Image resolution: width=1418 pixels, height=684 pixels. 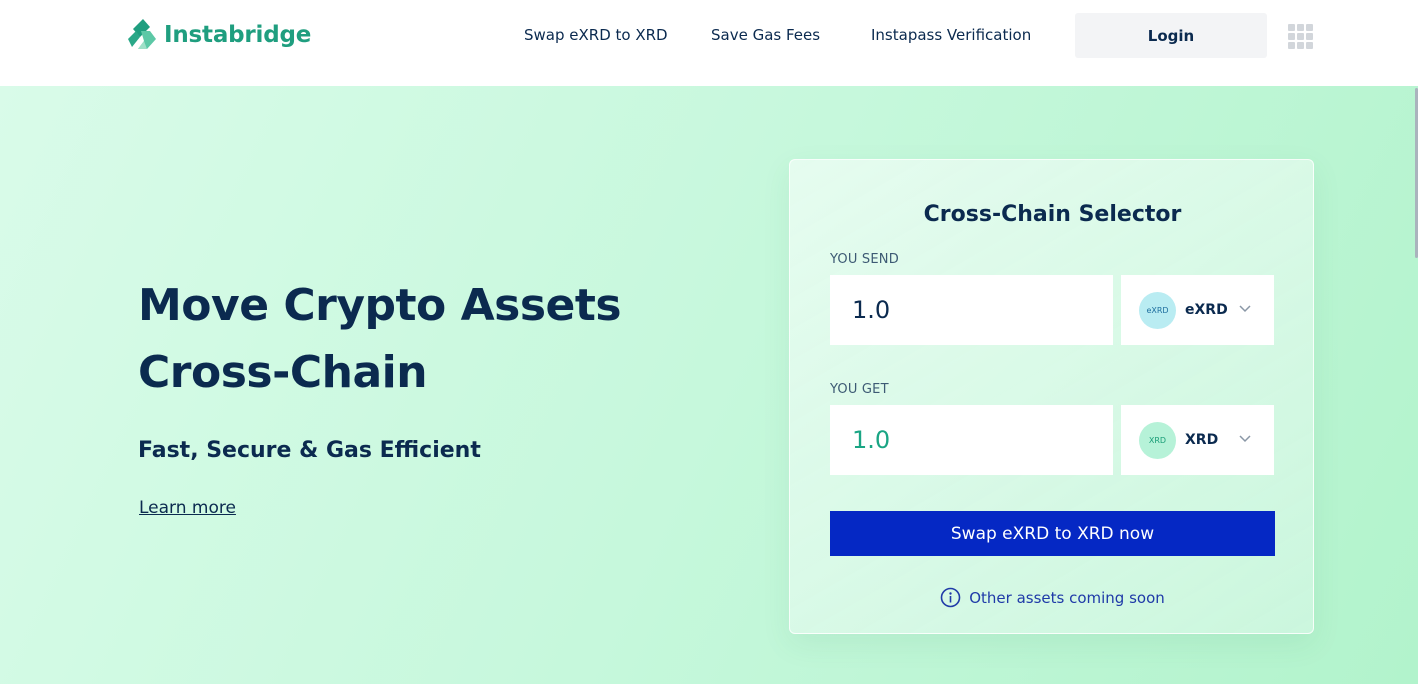 I want to click on learn-more-link: Learn more, so click(x=187, y=508).